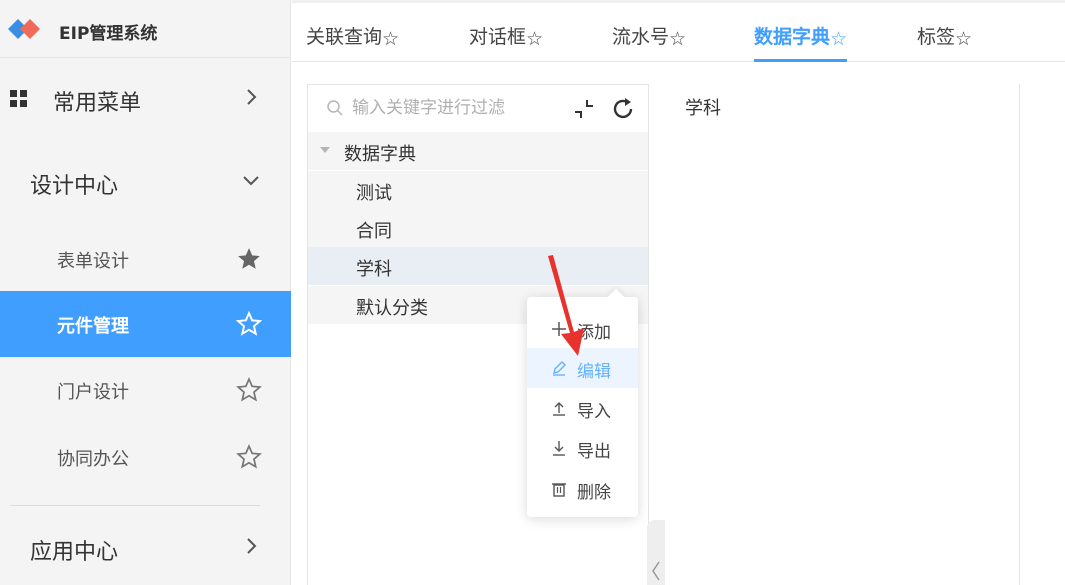  I want to click on nav-group-common-menu: 常用菜单, so click(145, 98).